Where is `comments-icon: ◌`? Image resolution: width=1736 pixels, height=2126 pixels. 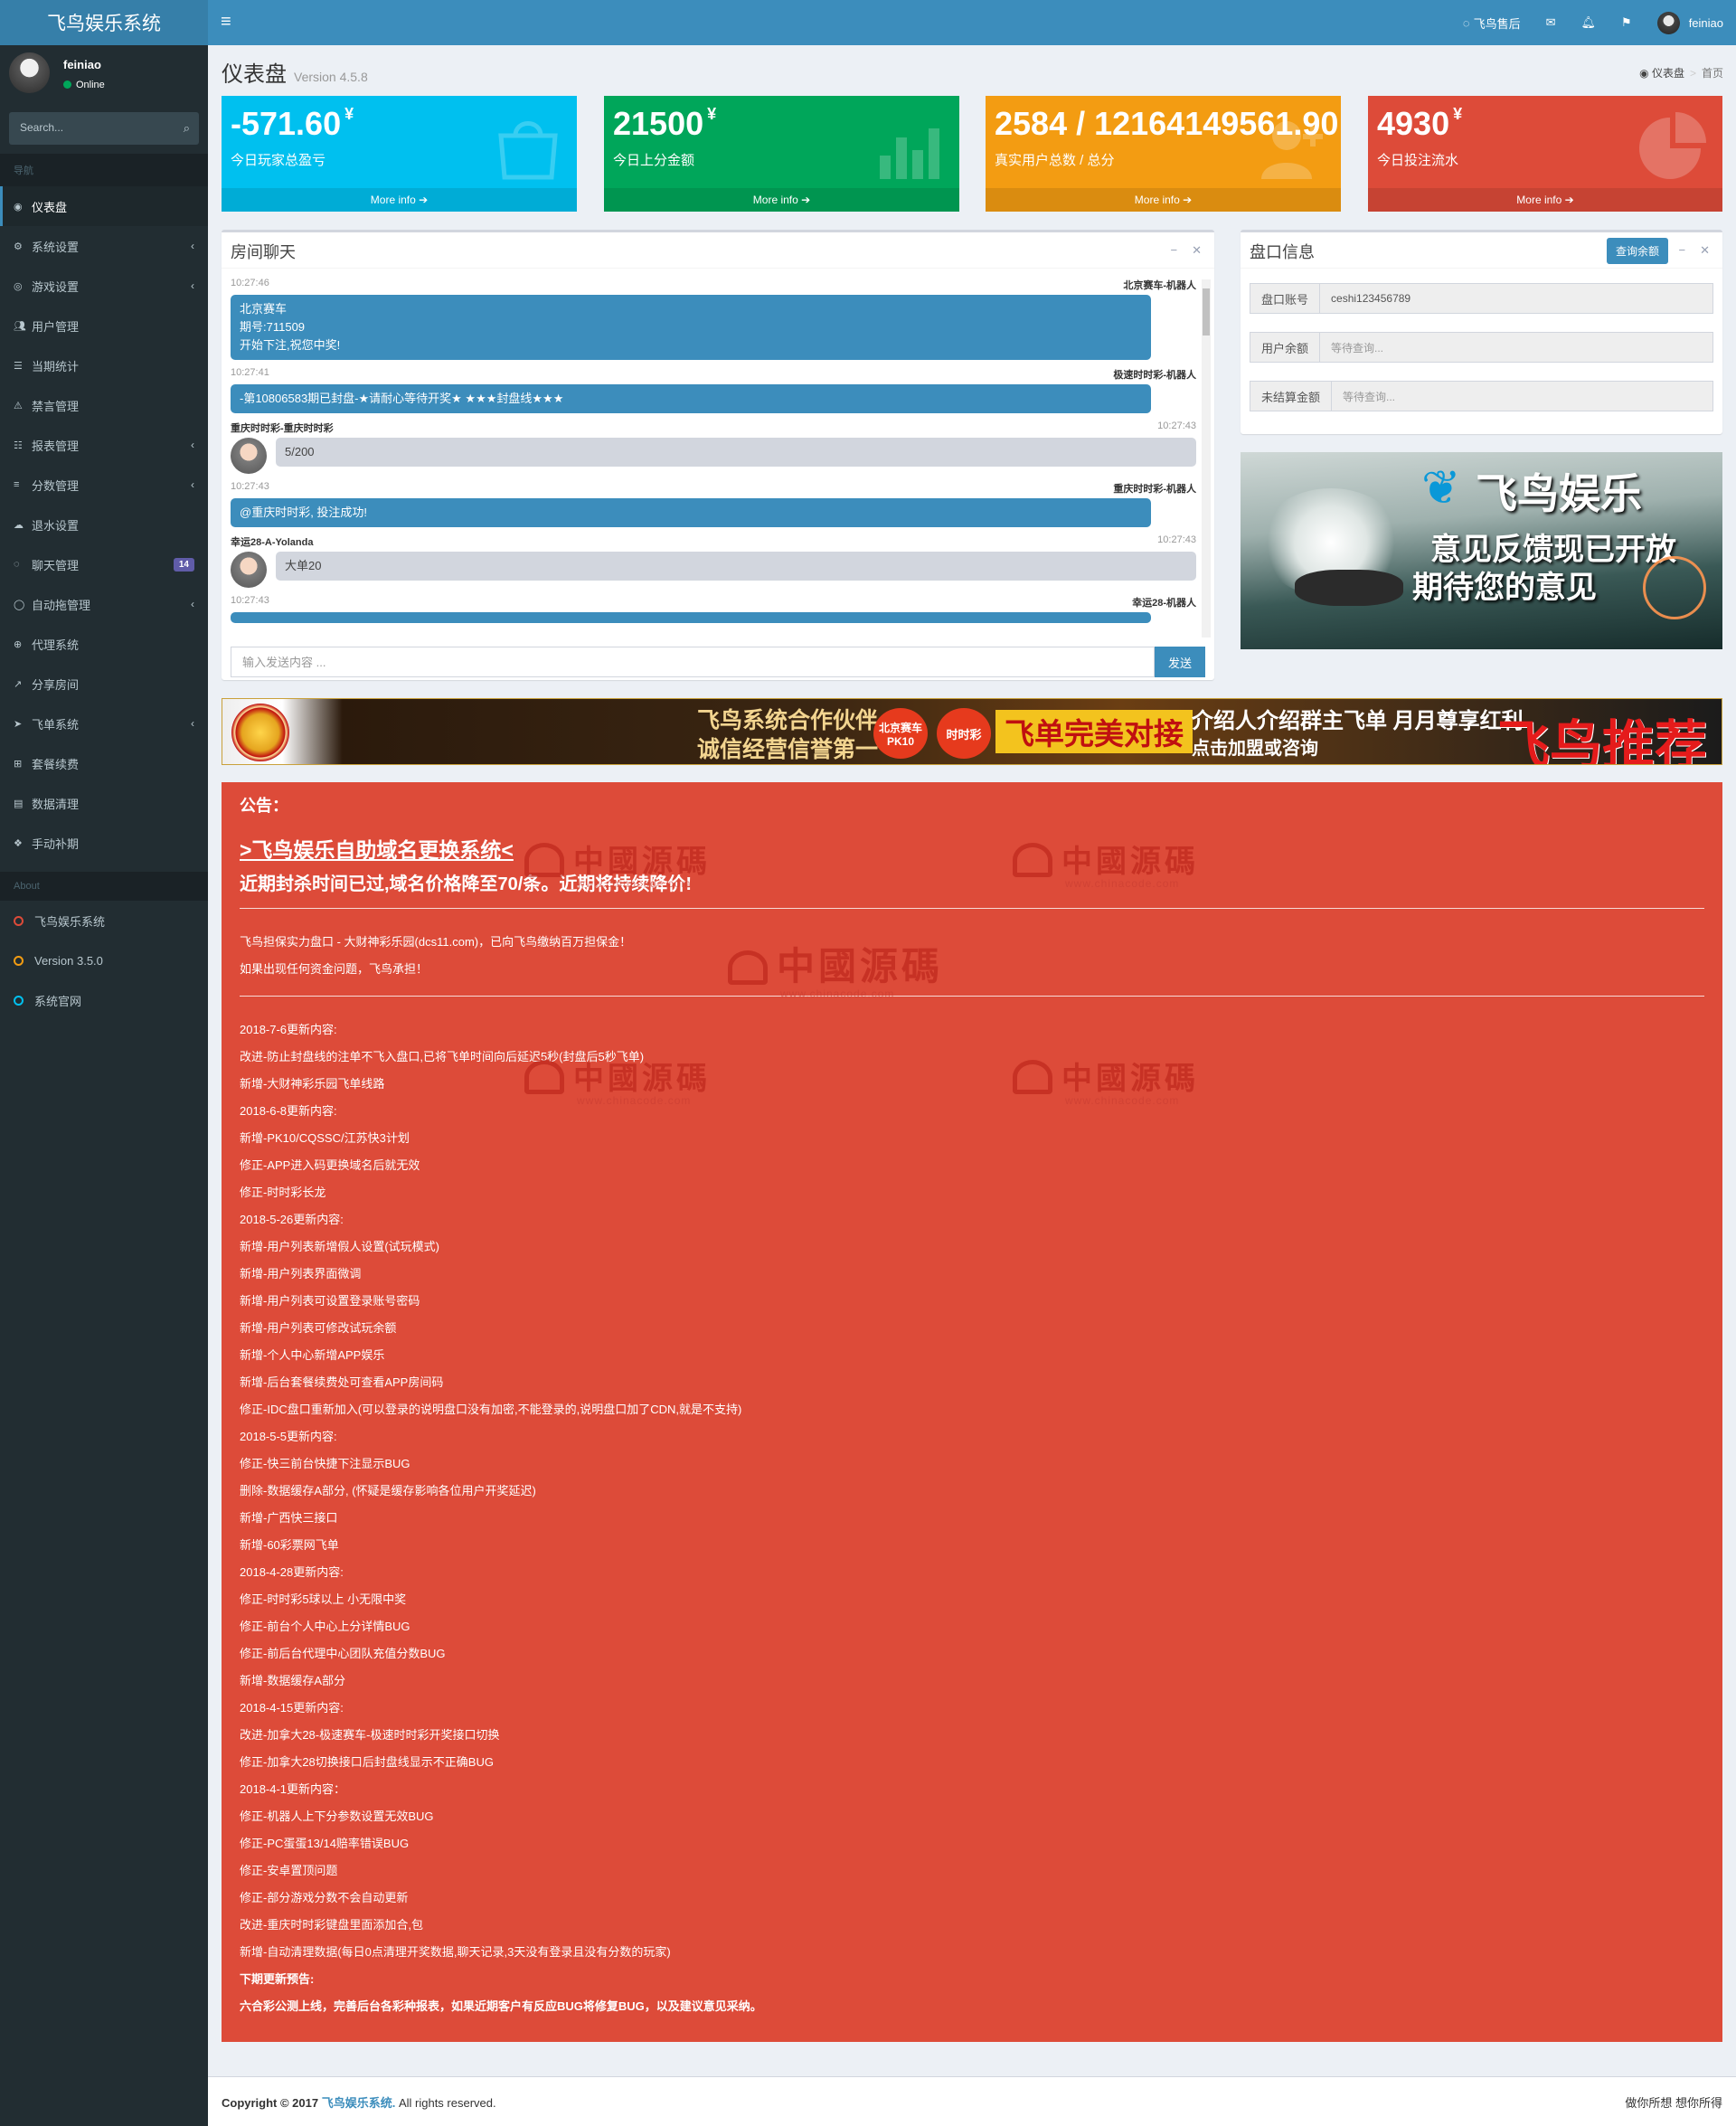
comments-icon: ◌ is located at coordinates (17, 564).